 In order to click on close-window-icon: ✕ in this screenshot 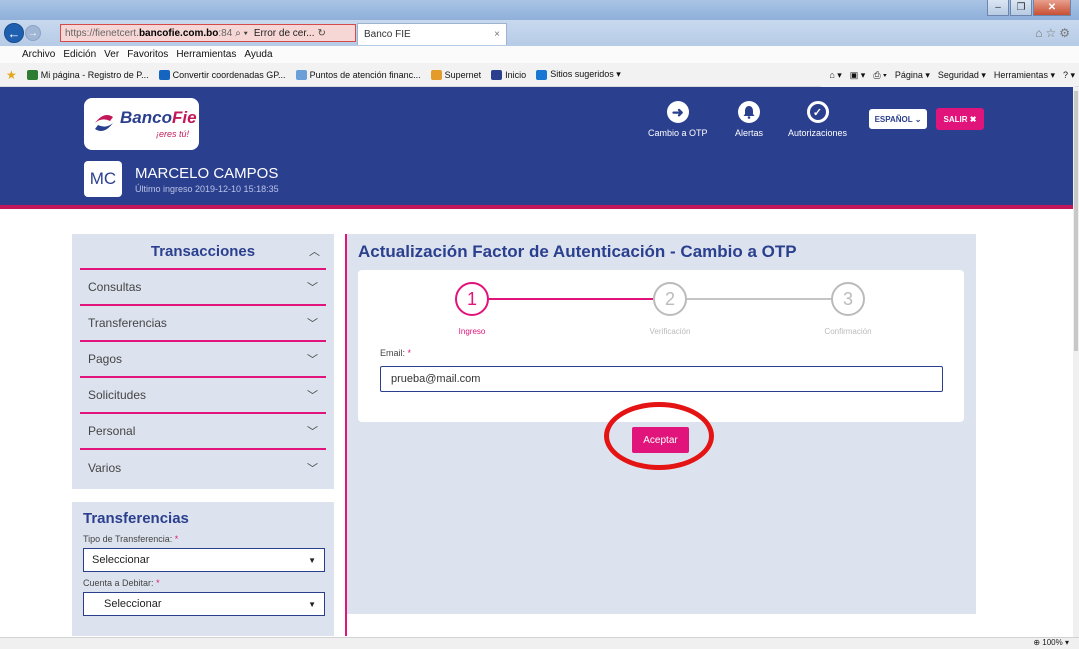, I will do `click(1052, 8)`.